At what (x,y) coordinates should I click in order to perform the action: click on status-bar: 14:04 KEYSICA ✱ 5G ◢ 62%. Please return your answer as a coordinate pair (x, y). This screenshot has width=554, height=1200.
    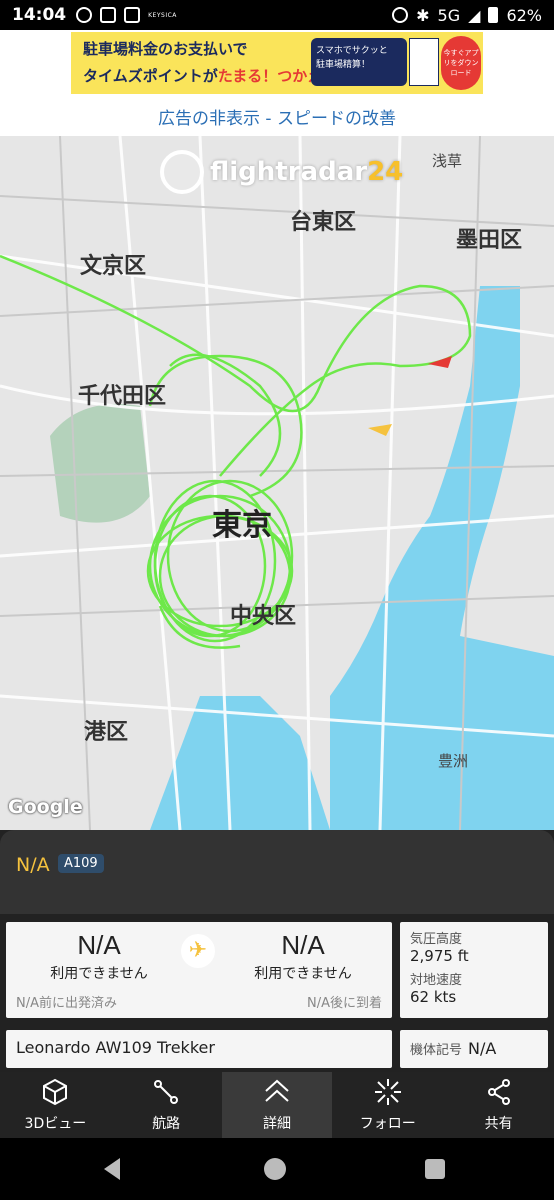
    Looking at the image, I should click on (277, 15).